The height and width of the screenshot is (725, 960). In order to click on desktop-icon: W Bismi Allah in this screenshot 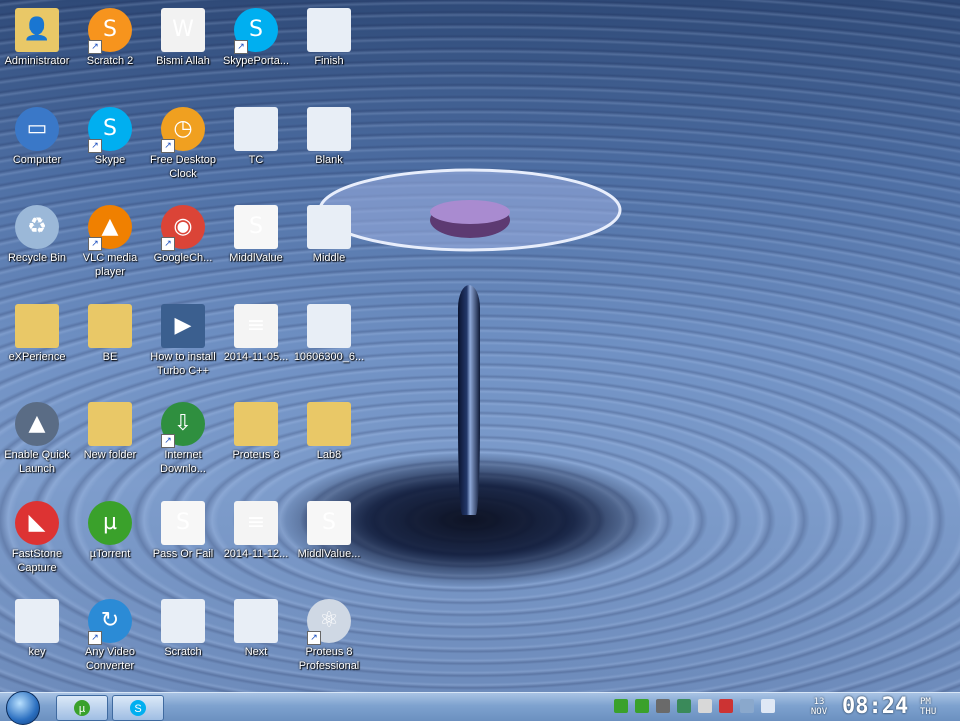, I will do `click(183, 38)`.